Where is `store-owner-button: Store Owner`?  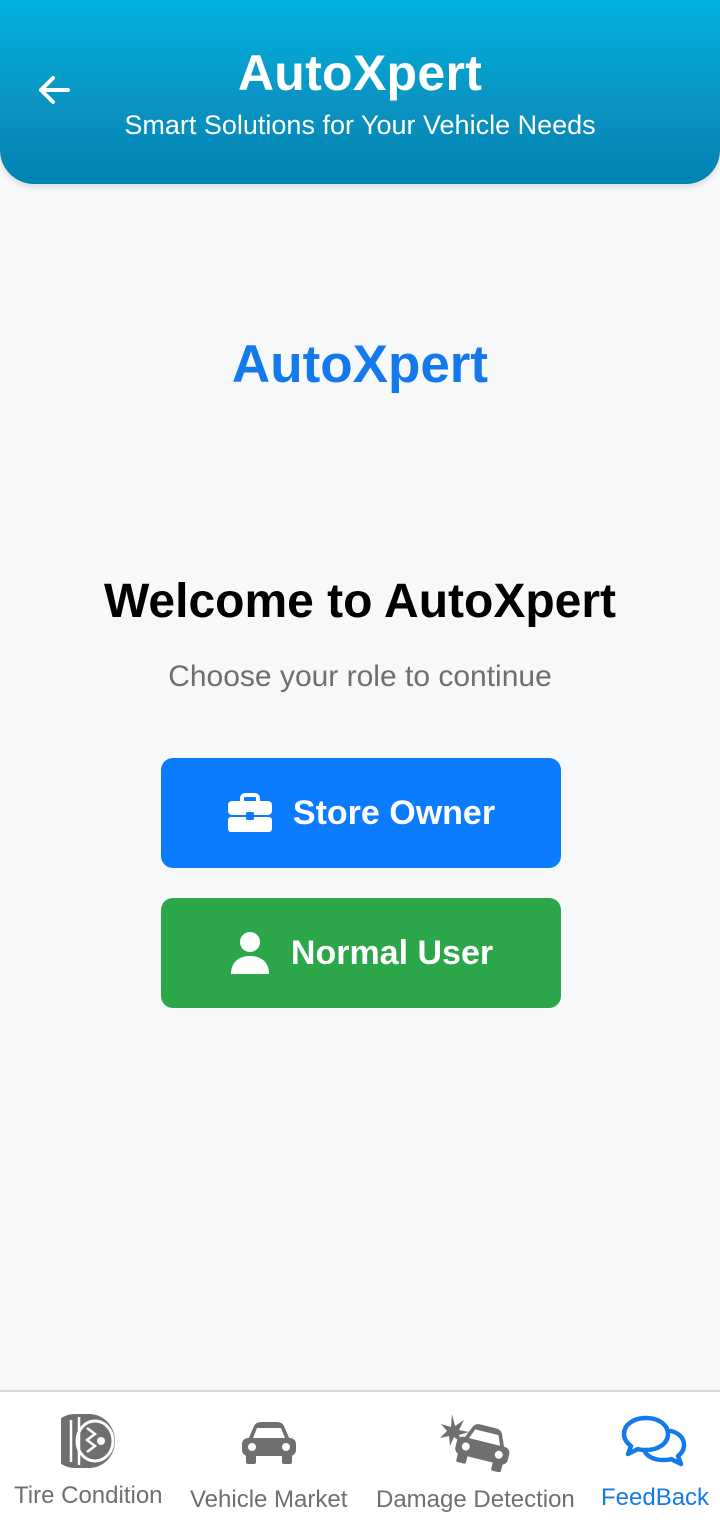
store-owner-button: Store Owner is located at coordinates (361, 813).